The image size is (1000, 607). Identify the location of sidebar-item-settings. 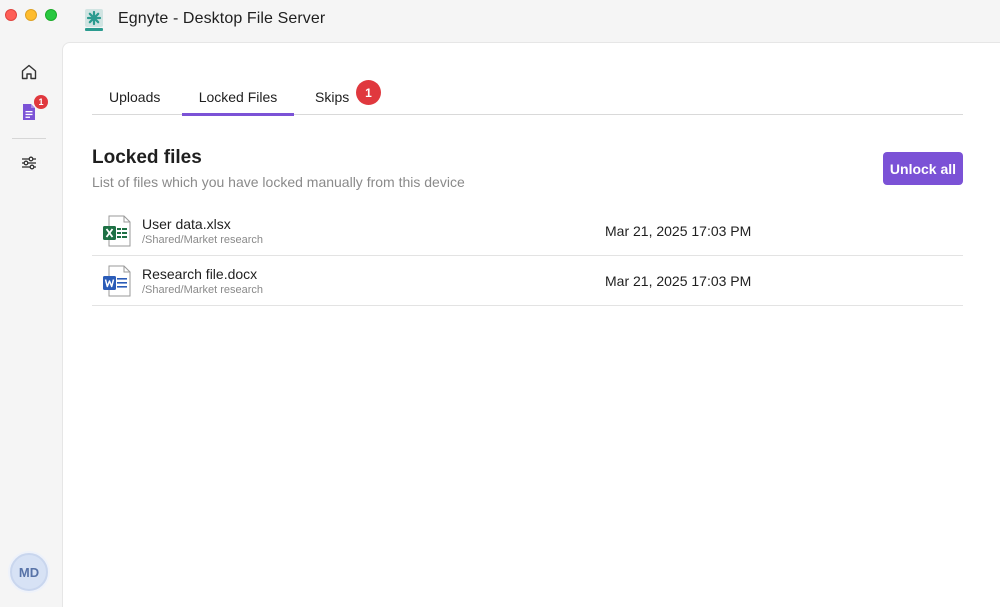
(29, 163).